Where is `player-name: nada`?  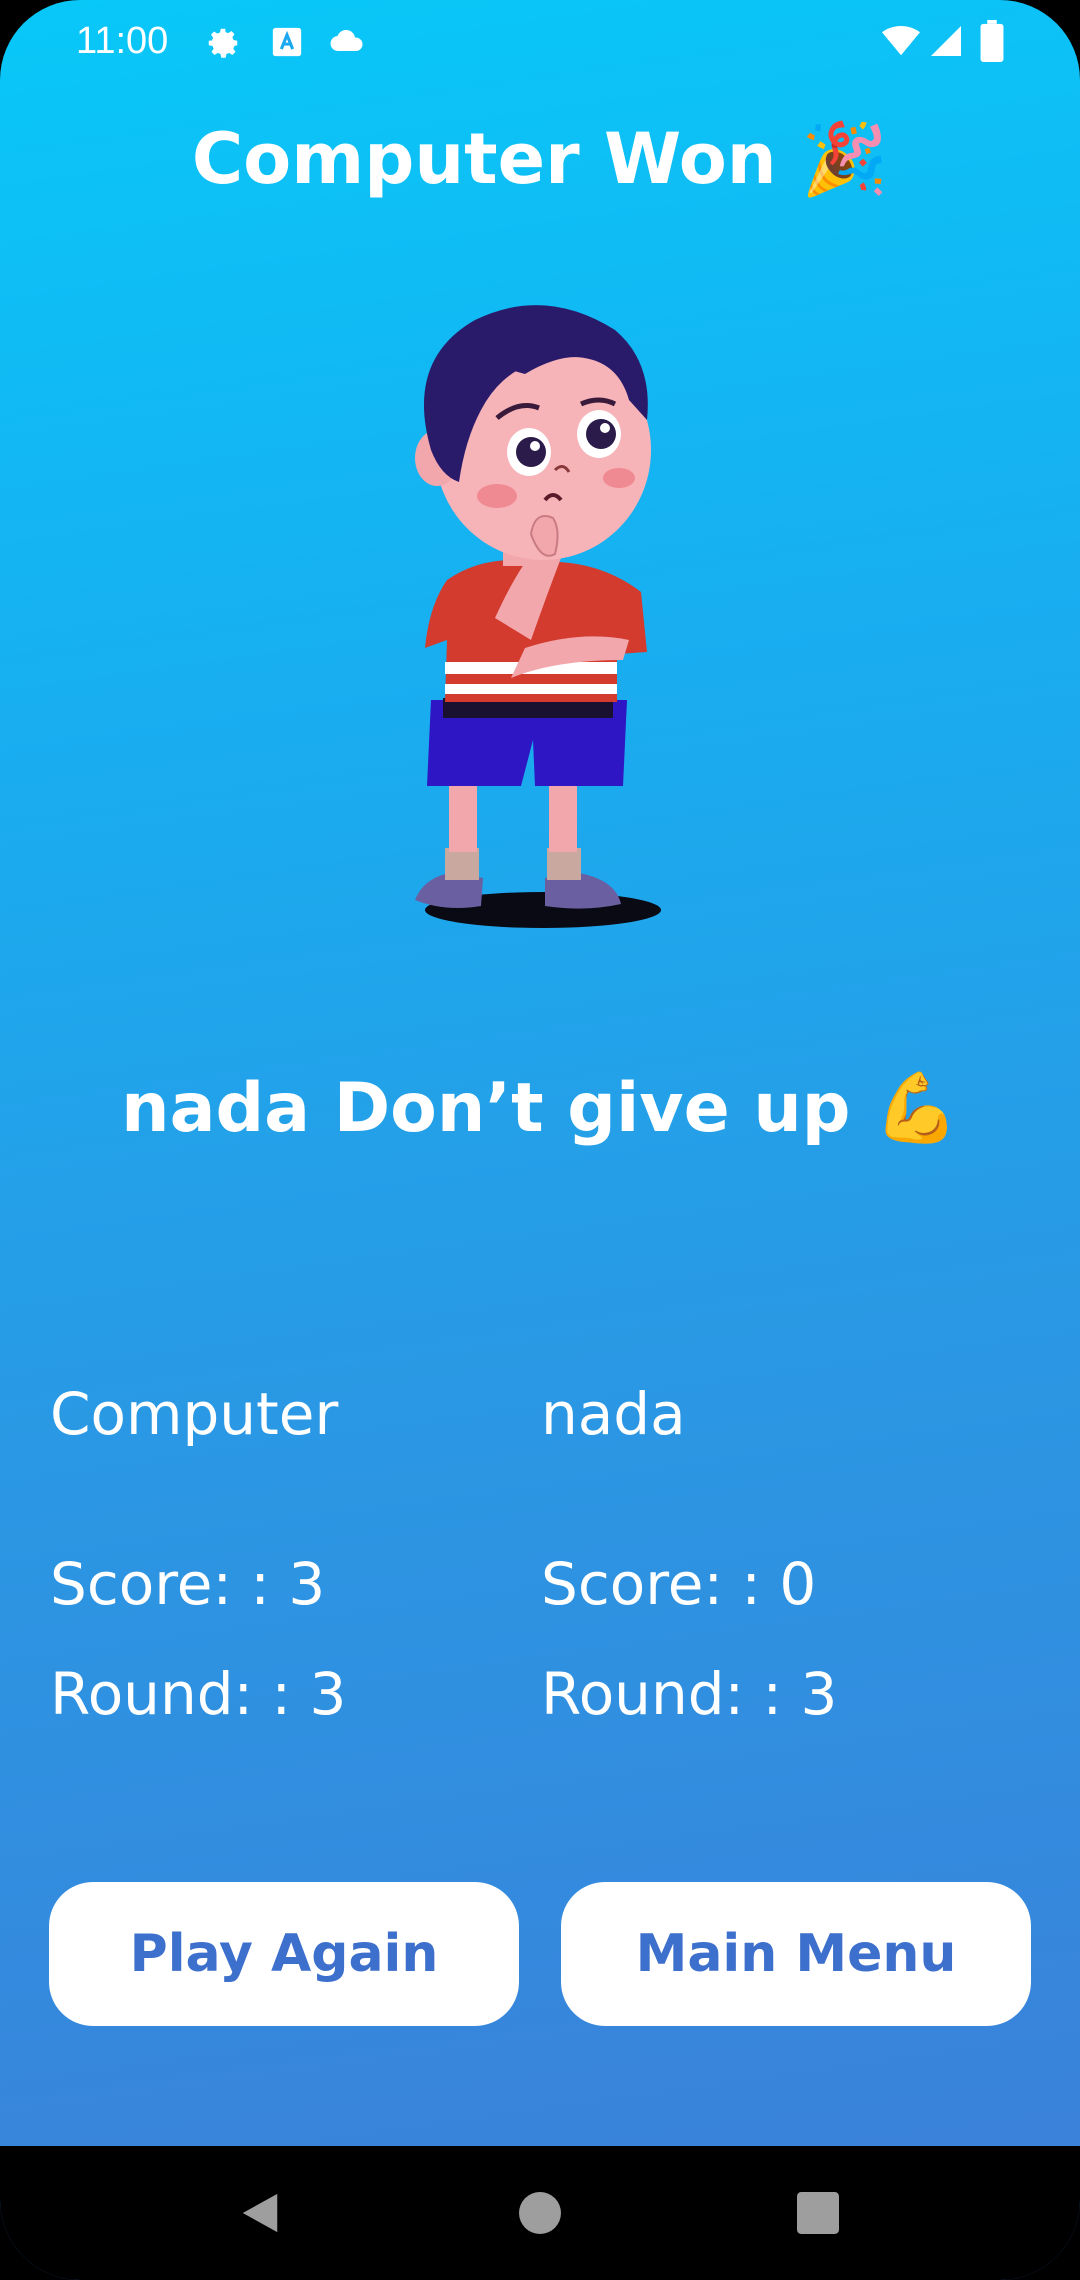 player-name: nada is located at coordinates (613, 1414).